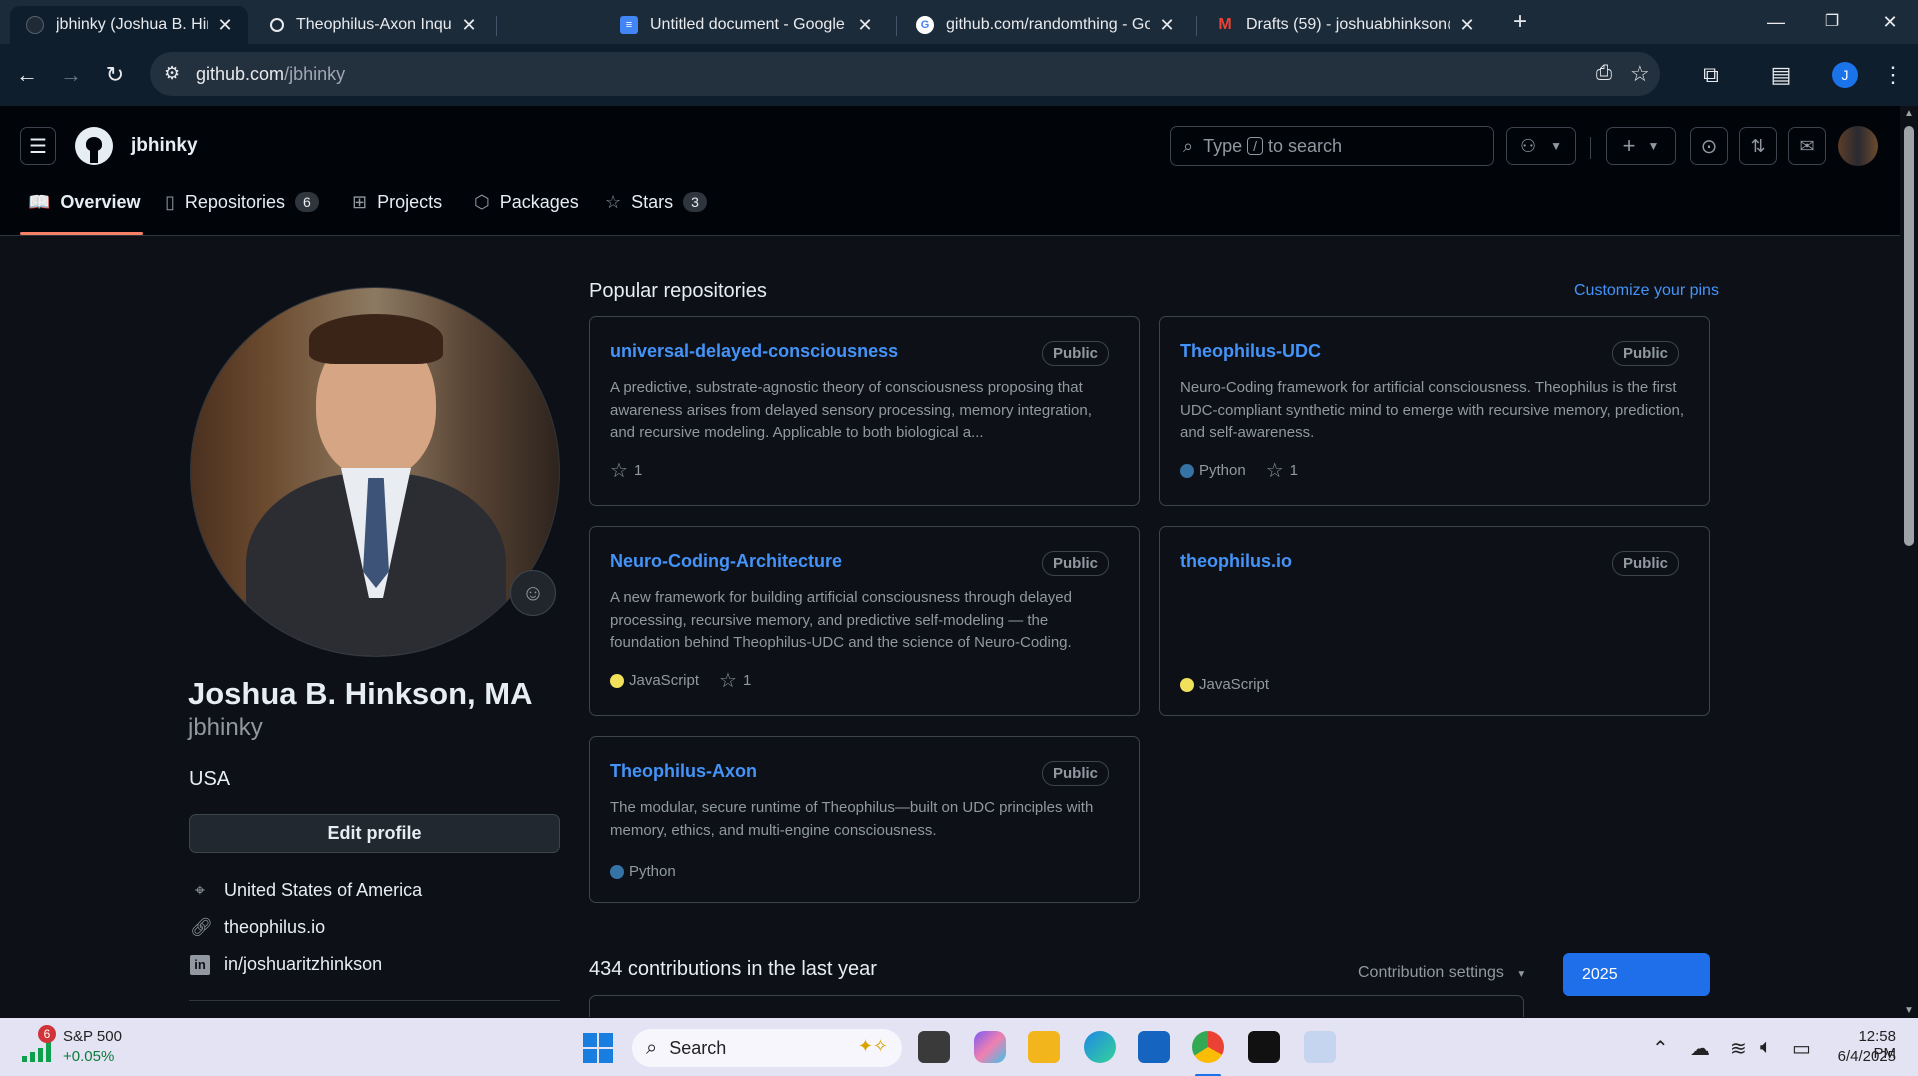  Describe the element at coordinates (164, 146) in the screenshot. I see `header-username: jbhinky` at that location.